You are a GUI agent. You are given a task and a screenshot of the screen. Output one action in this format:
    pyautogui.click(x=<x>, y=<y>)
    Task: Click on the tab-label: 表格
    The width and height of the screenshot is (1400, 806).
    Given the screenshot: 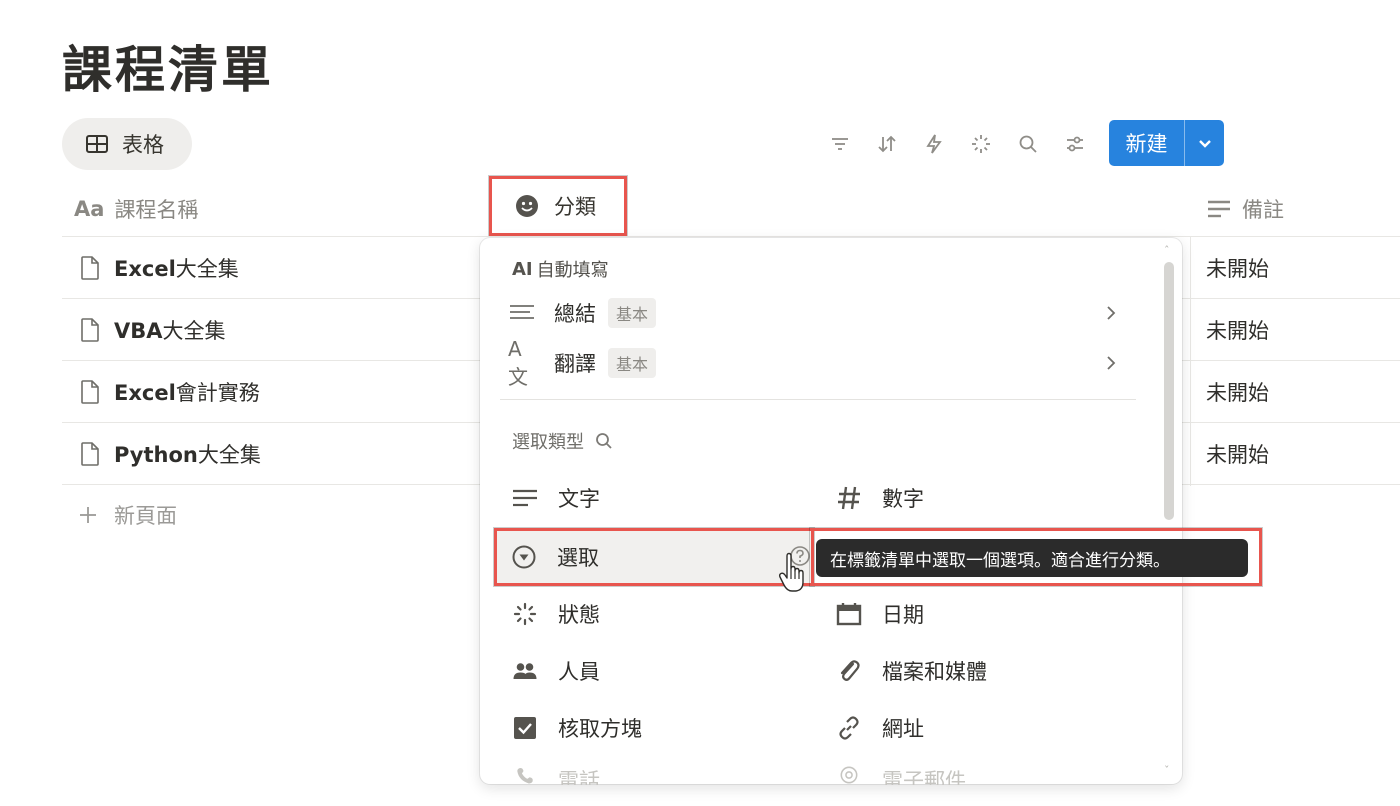 What is the action you would take?
    pyautogui.click(x=143, y=145)
    